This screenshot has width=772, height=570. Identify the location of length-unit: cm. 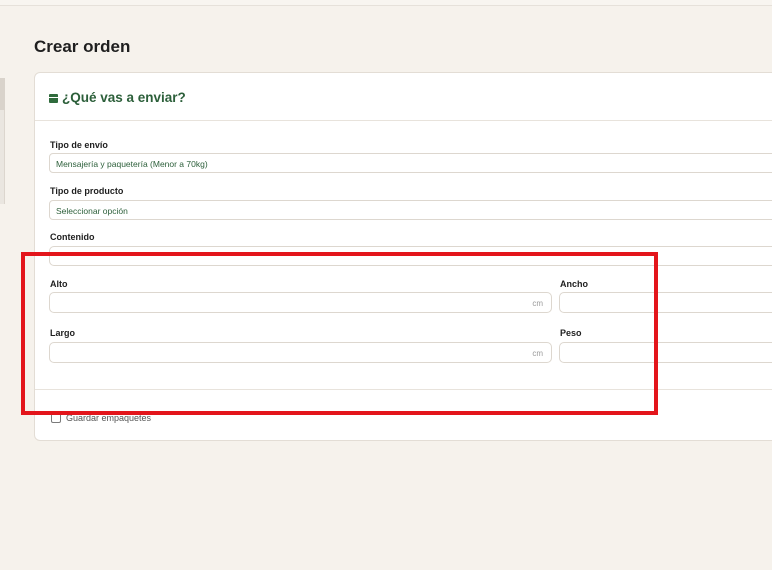
(537, 353).